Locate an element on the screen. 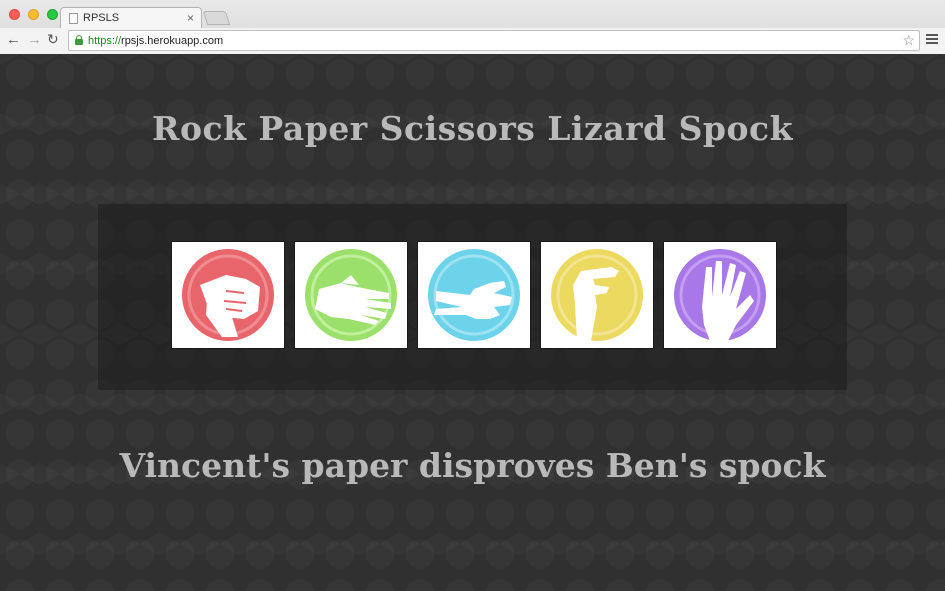 The height and width of the screenshot is (591, 945). open-hand-icon is located at coordinates (351, 295).